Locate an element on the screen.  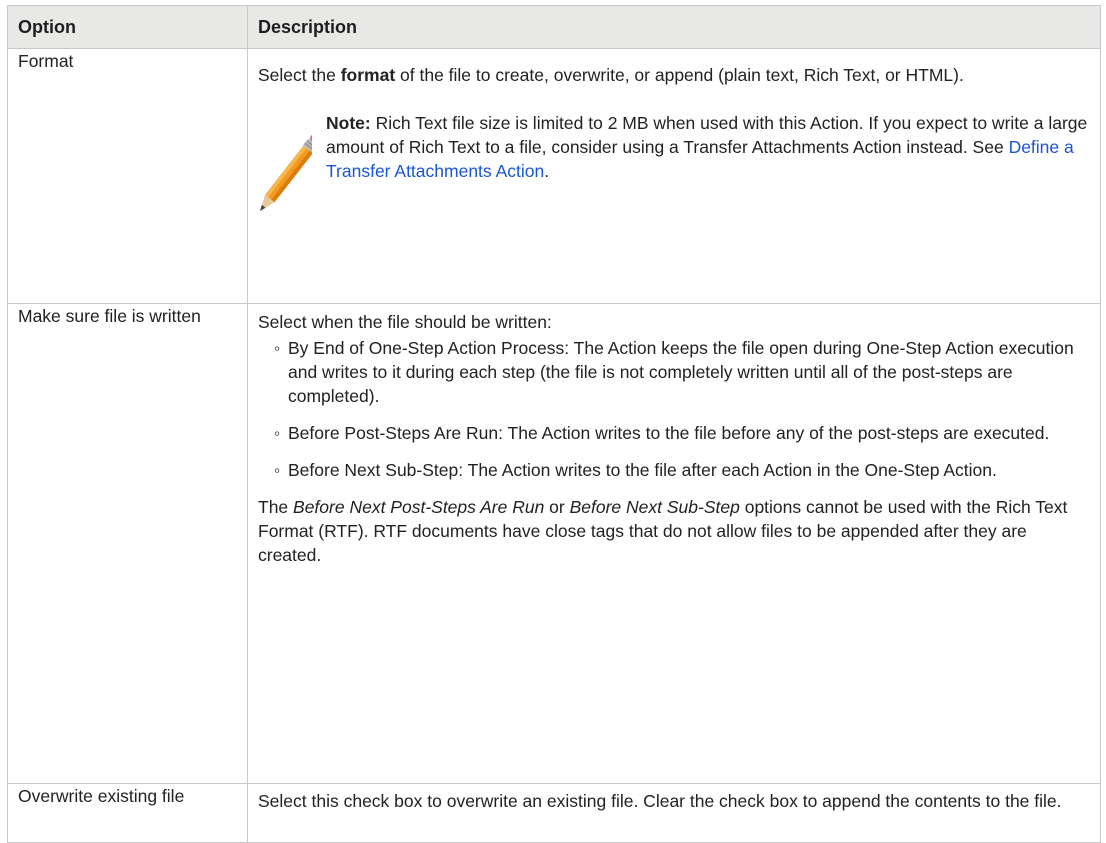
note-end: . is located at coordinates (547, 171).